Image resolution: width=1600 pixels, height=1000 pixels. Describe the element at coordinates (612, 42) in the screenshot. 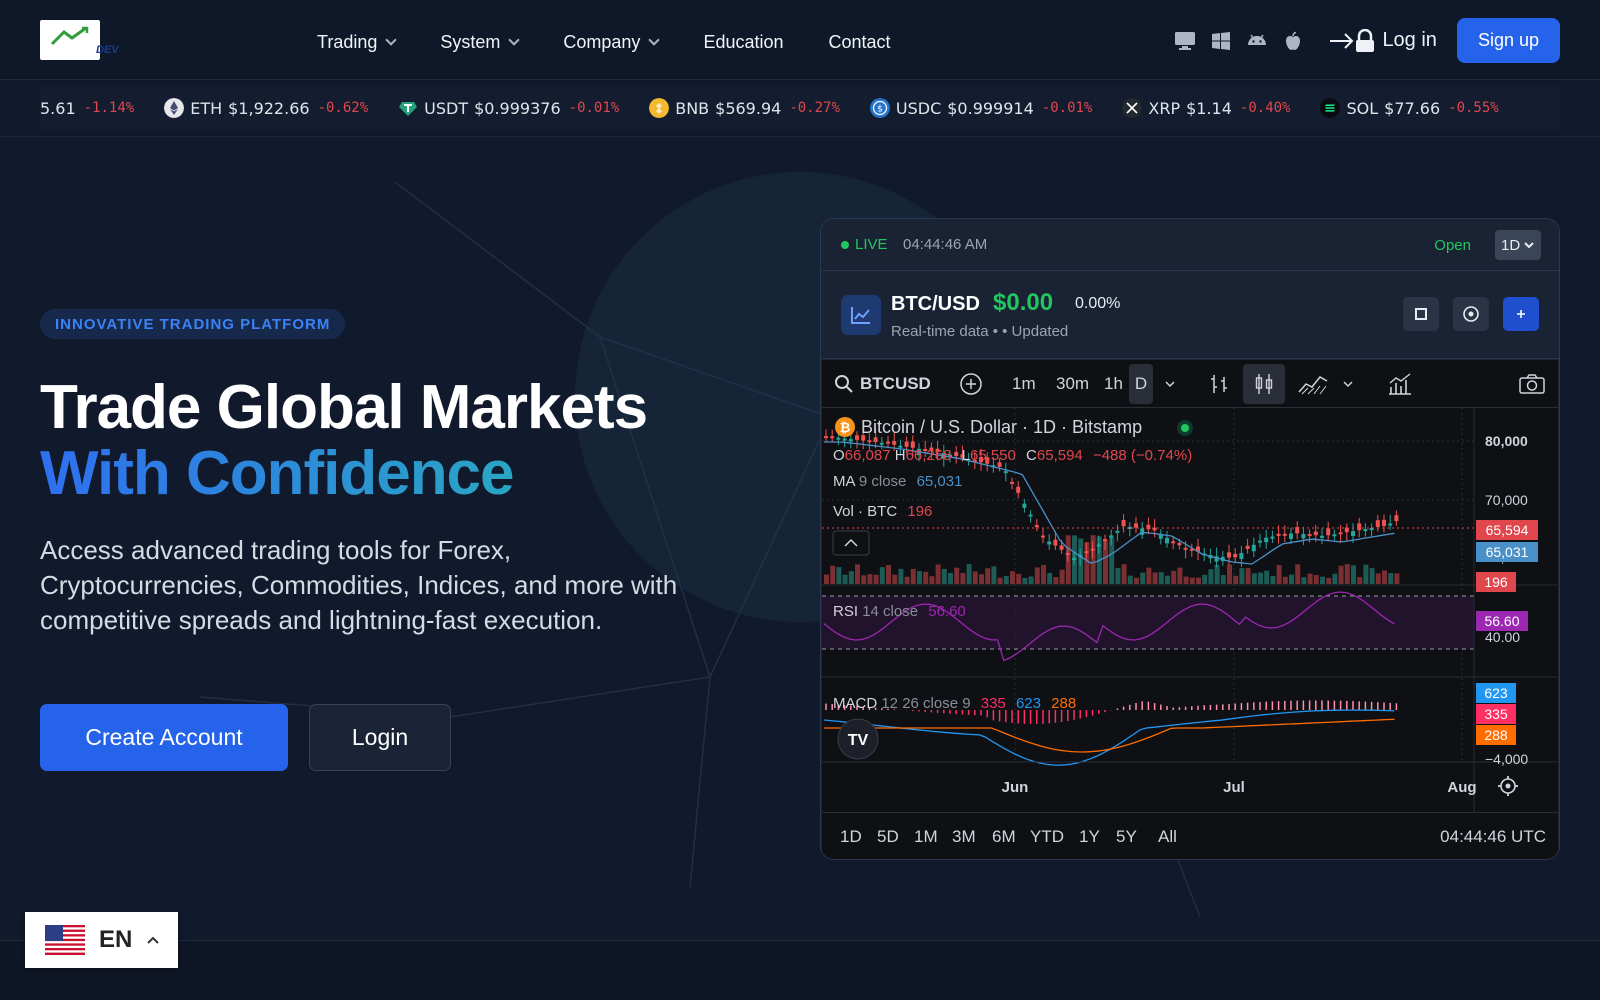

I see `nav-company: Company` at that location.